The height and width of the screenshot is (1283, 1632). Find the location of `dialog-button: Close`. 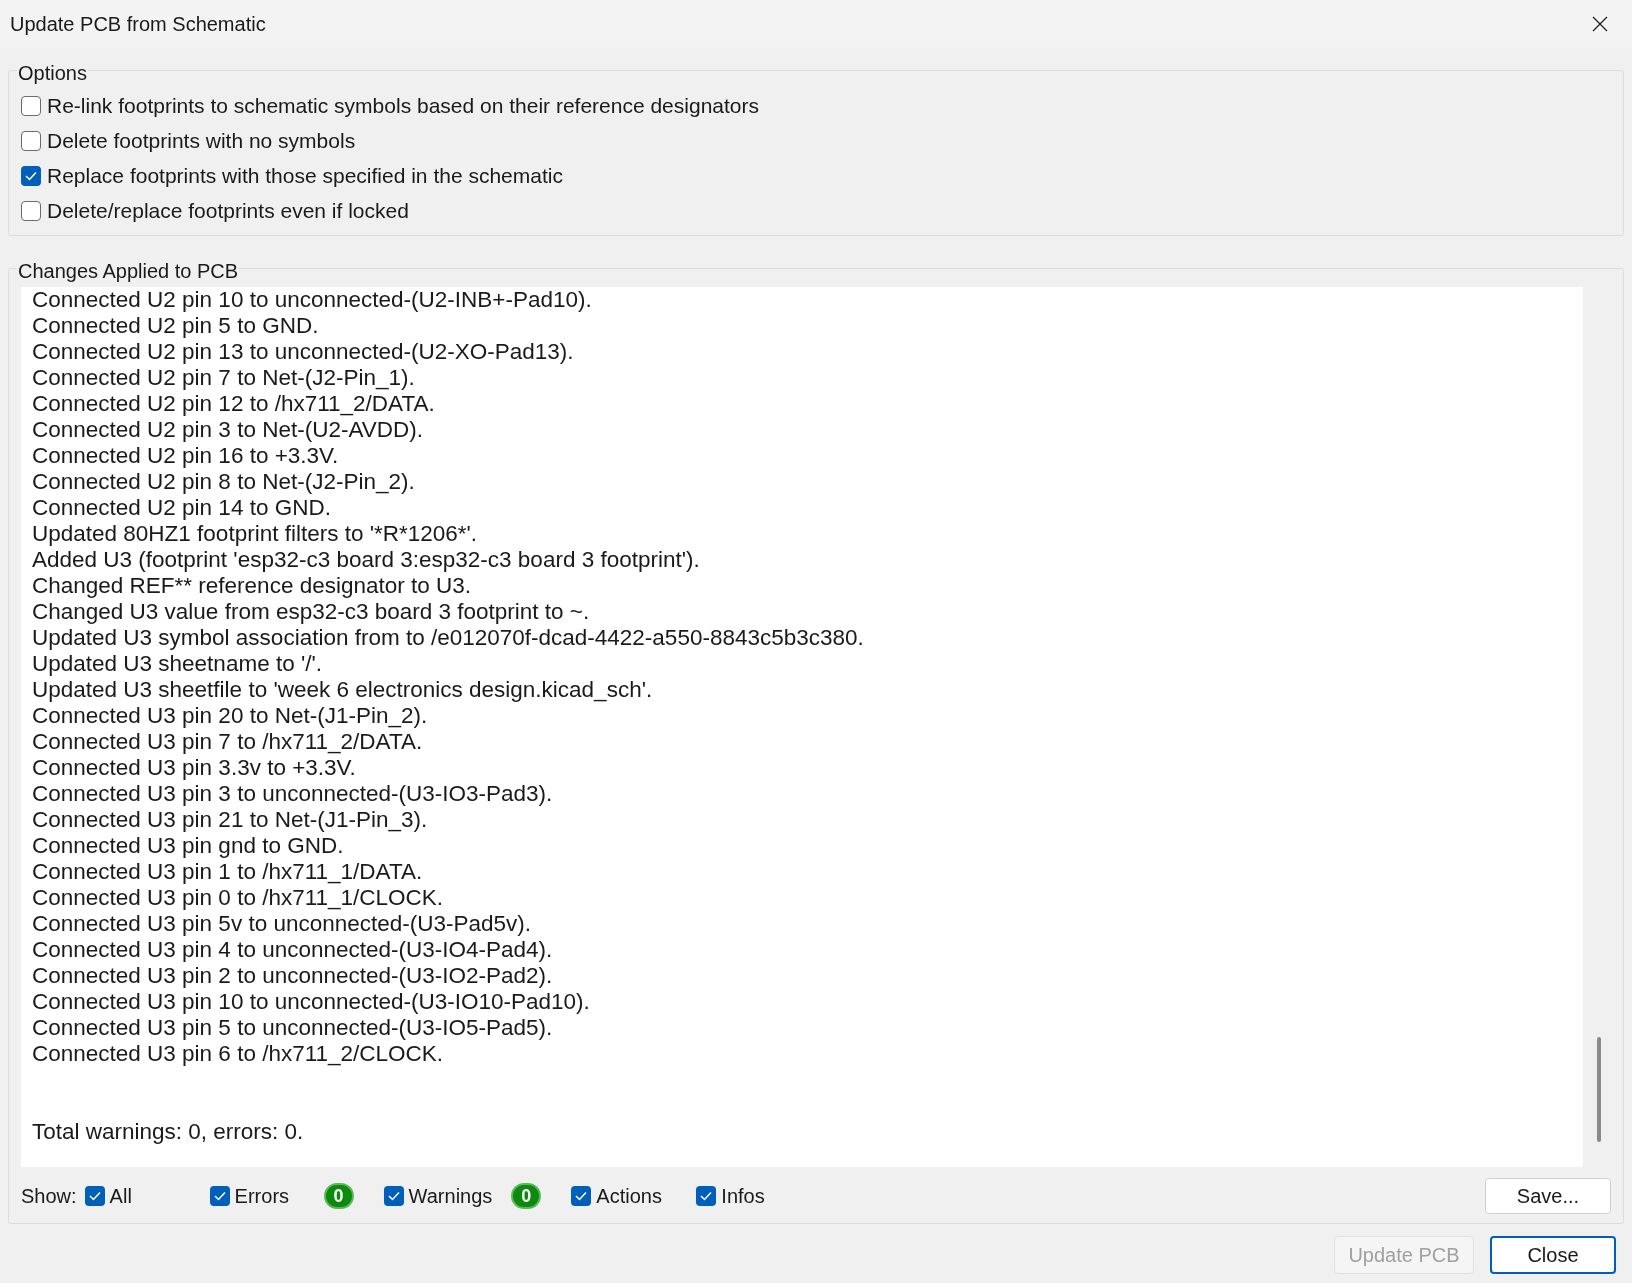

dialog-button: Close is located at coordinates (1553, 1255).